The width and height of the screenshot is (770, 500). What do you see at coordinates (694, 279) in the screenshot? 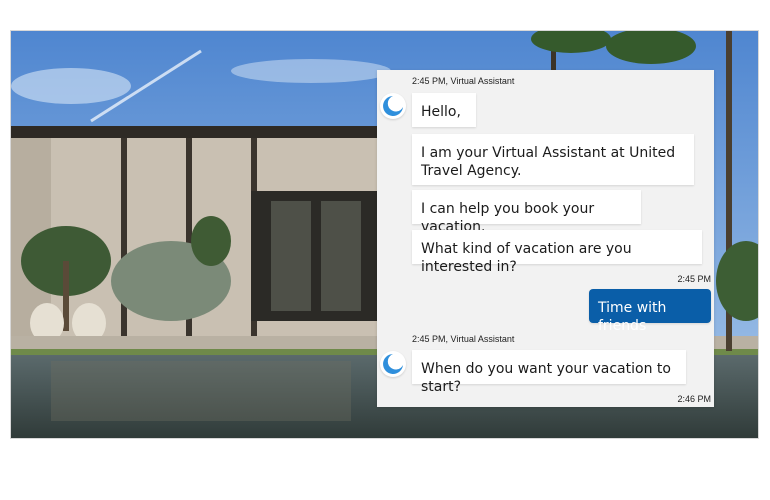
I see `message-timestamp: 2:45 PM` at bounding box center [694, 279].